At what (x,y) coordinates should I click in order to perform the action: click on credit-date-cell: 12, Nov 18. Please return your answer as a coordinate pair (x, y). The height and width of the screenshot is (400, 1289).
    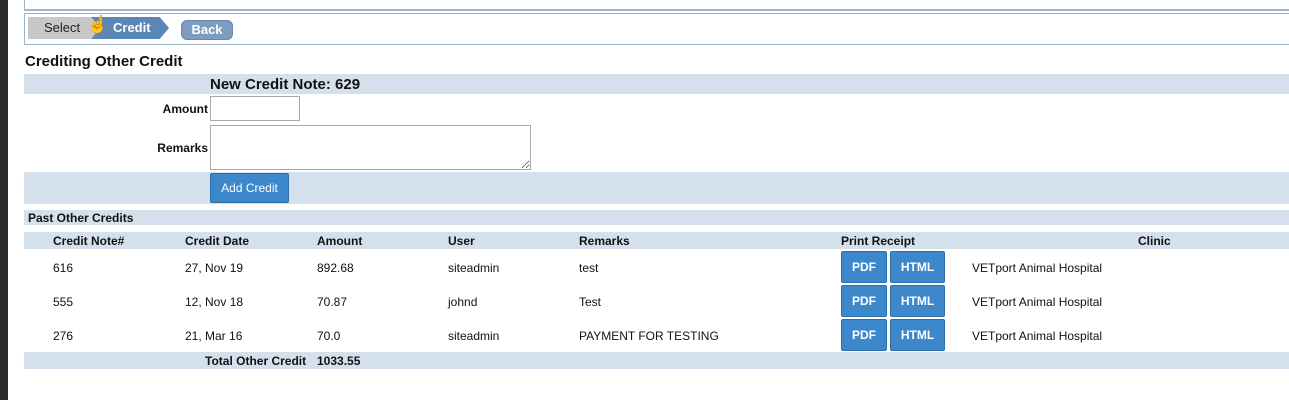
    Looking at the image, I should click on (214, 302).